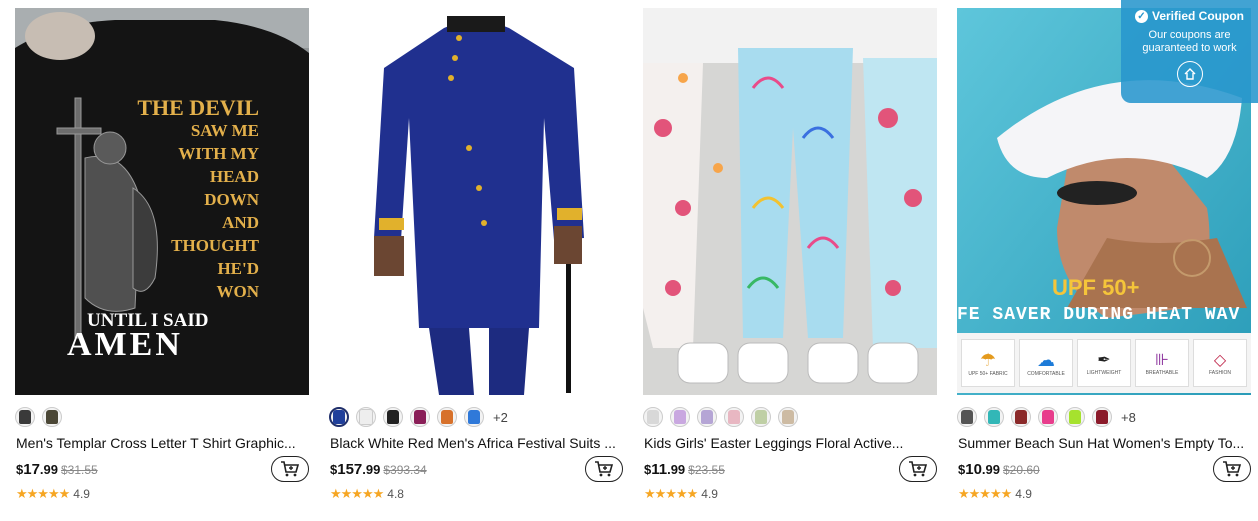  Describe the element at coordinates (238, 268) in the screenshot. I see `image-text-line: HE'D` at that location.